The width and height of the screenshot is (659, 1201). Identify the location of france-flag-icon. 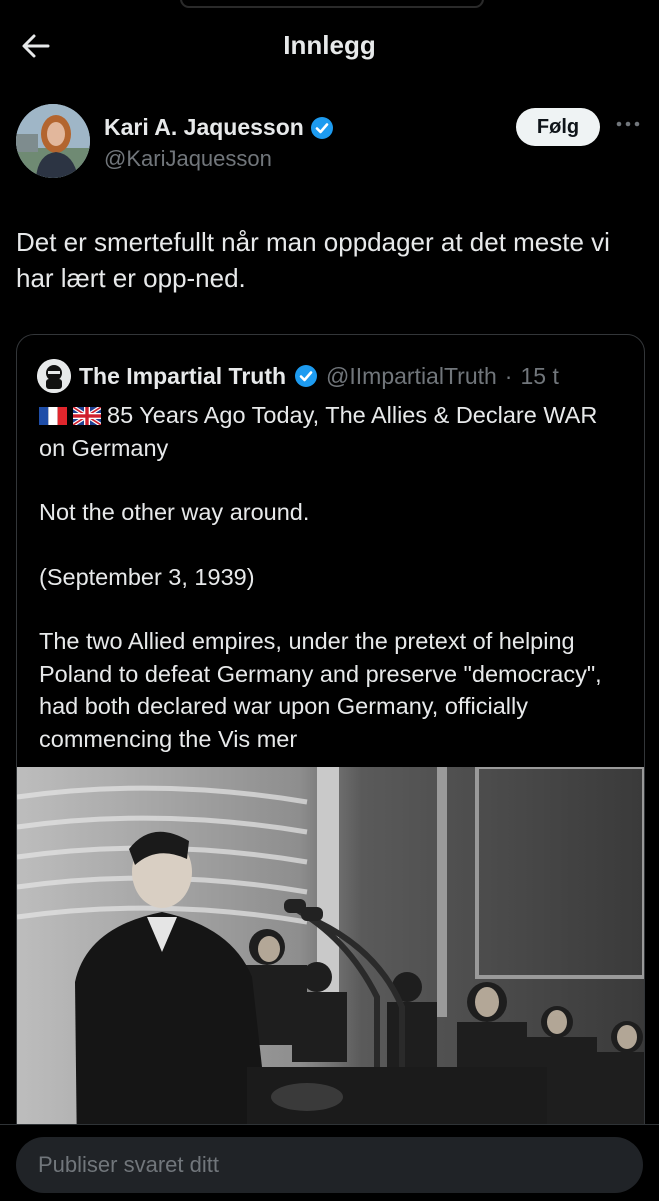
(53, 416).